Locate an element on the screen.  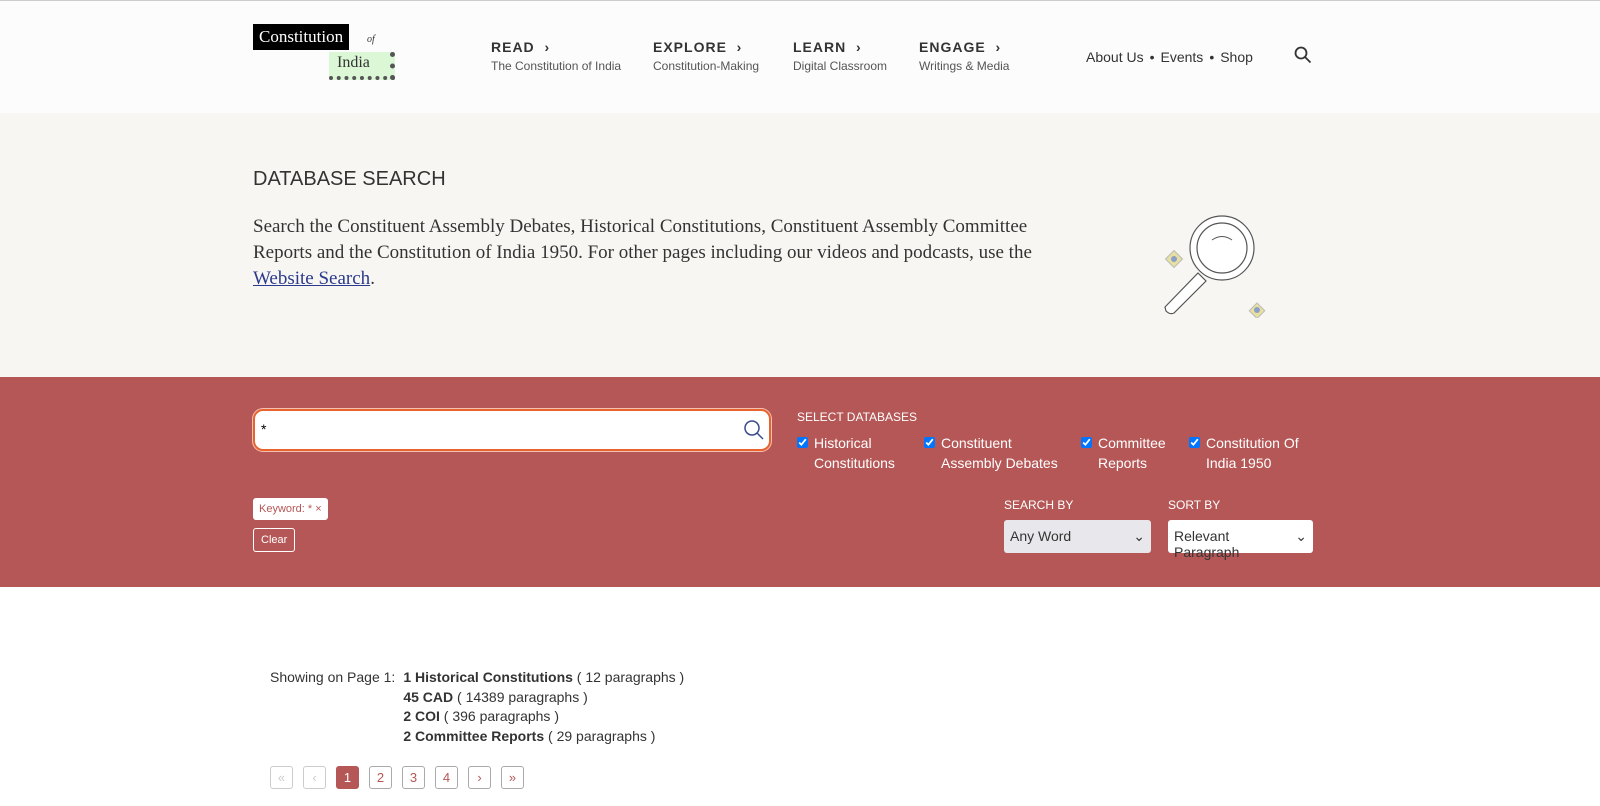
events-link: Events is located at coordinates (1182, 57).